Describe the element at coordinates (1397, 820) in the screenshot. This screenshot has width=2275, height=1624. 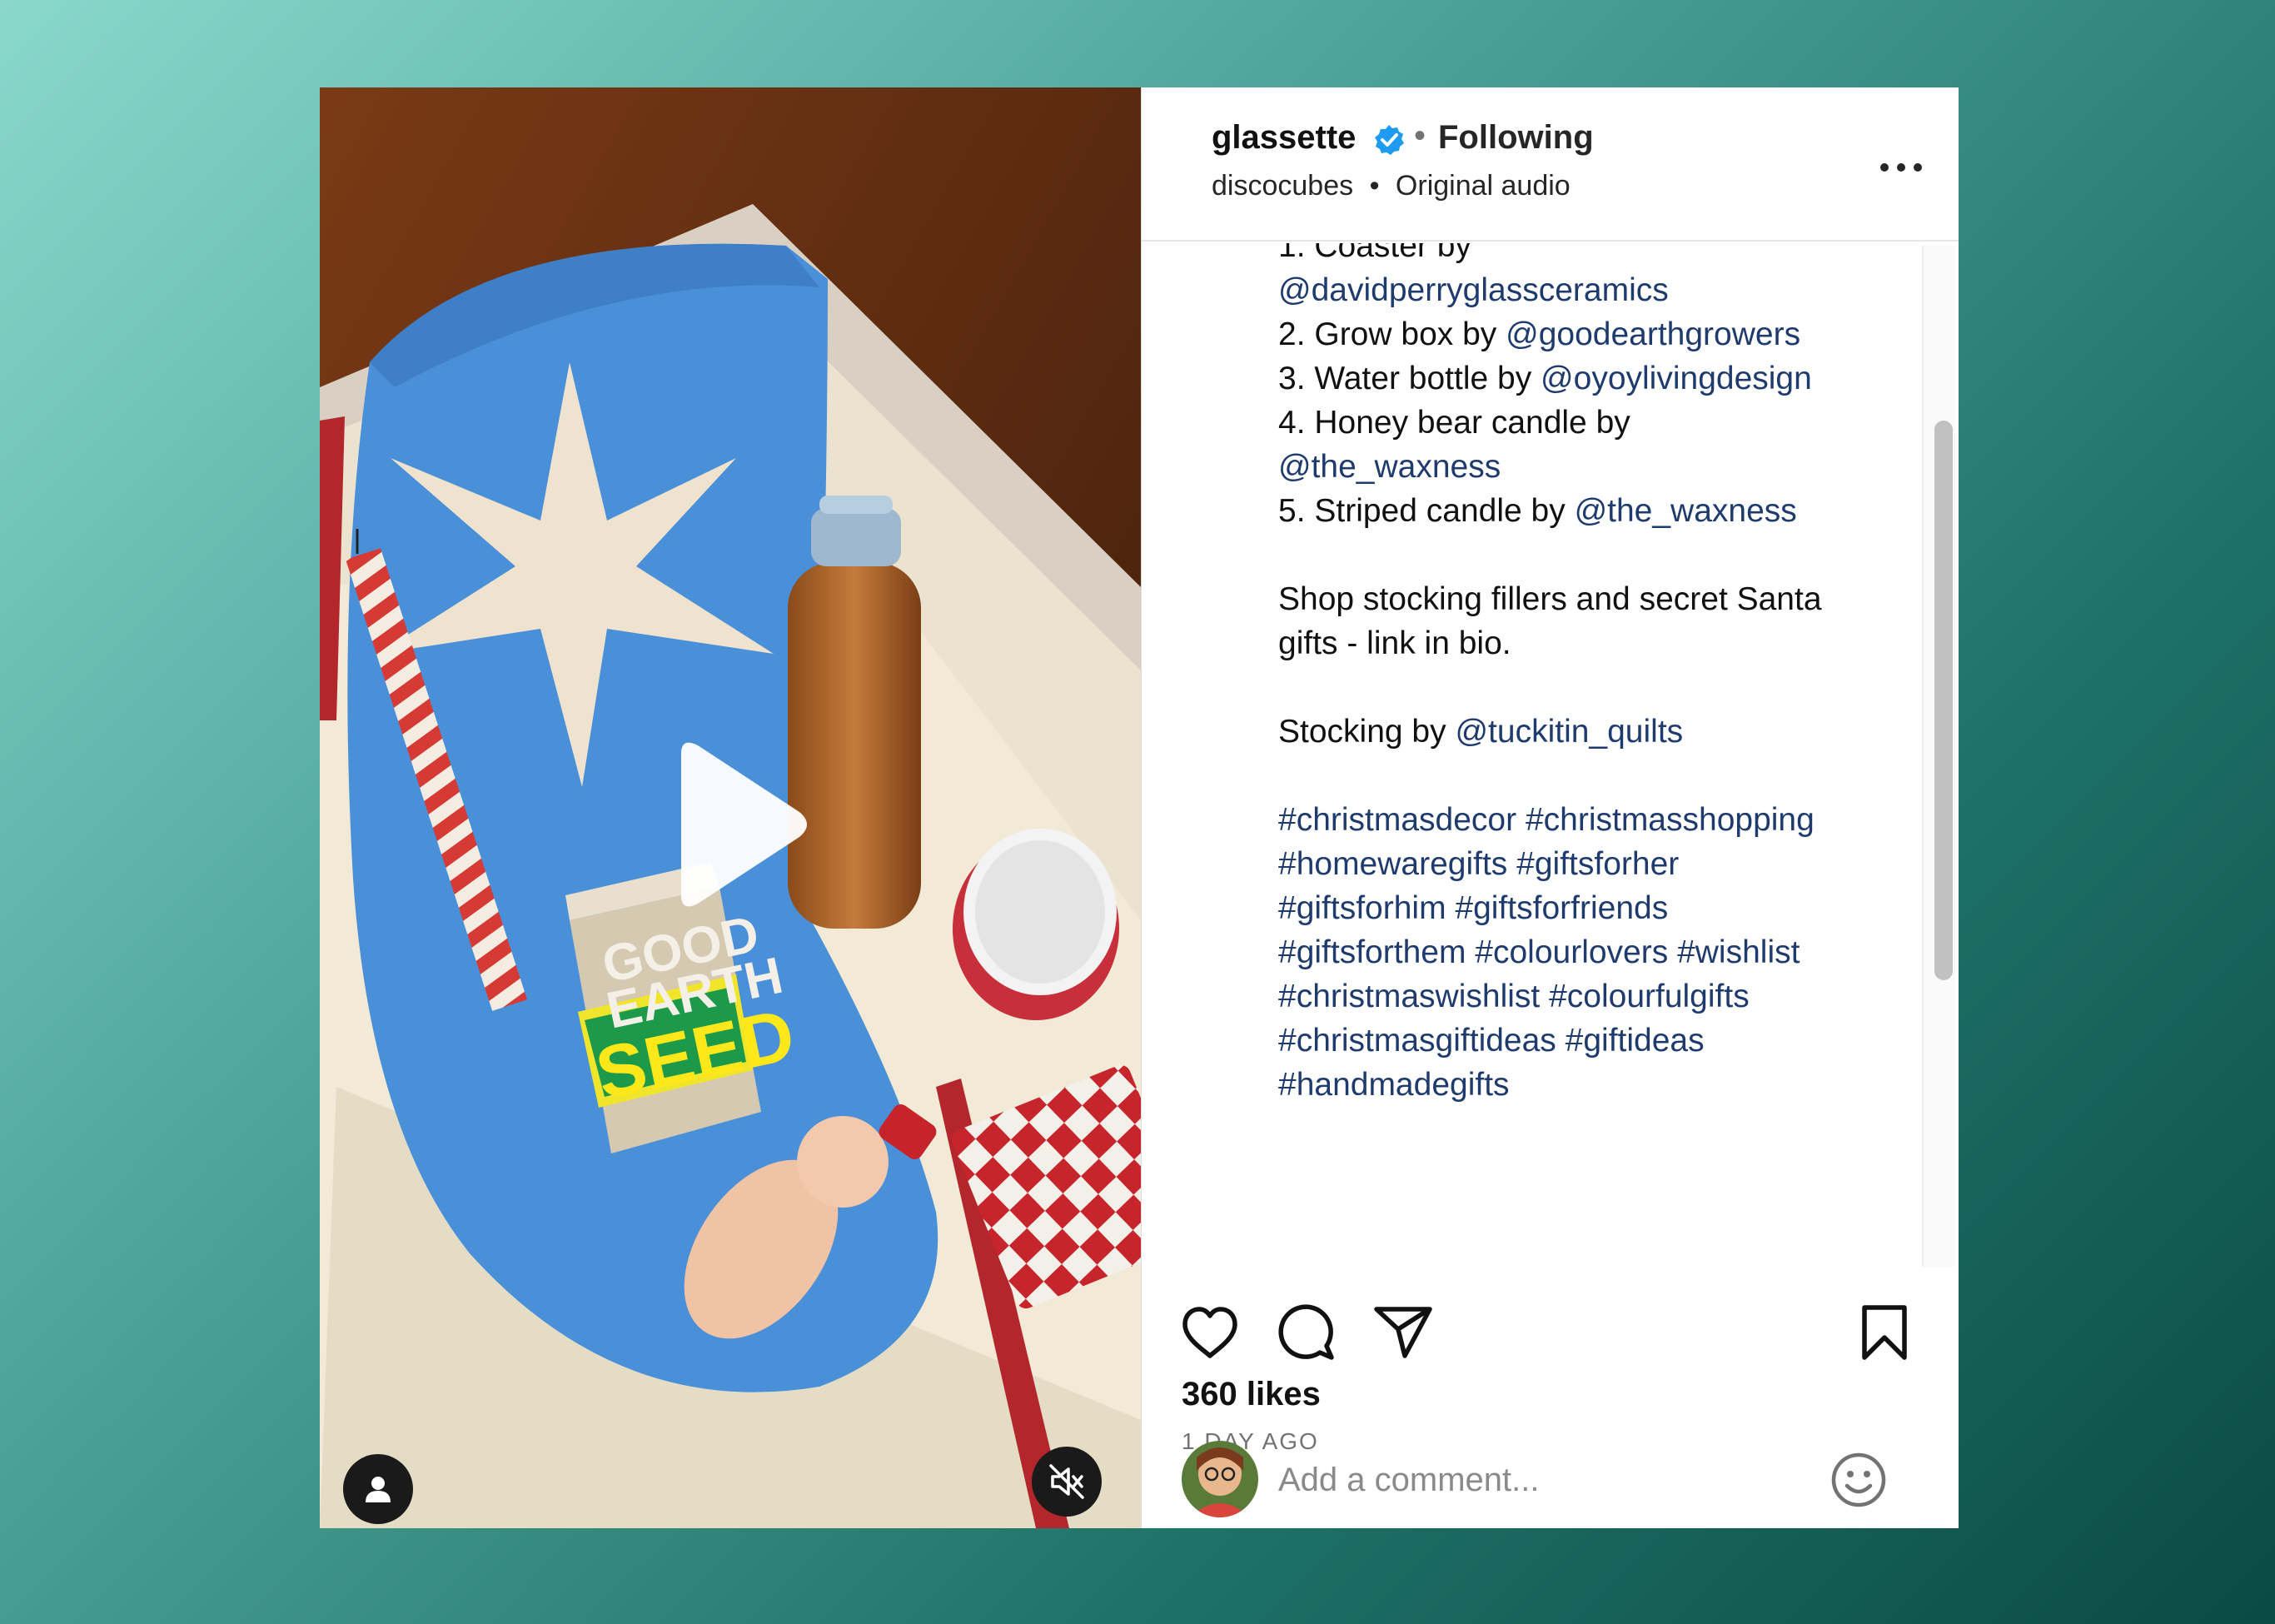
I see `hashtag-link: #christmasdecor` at that location.